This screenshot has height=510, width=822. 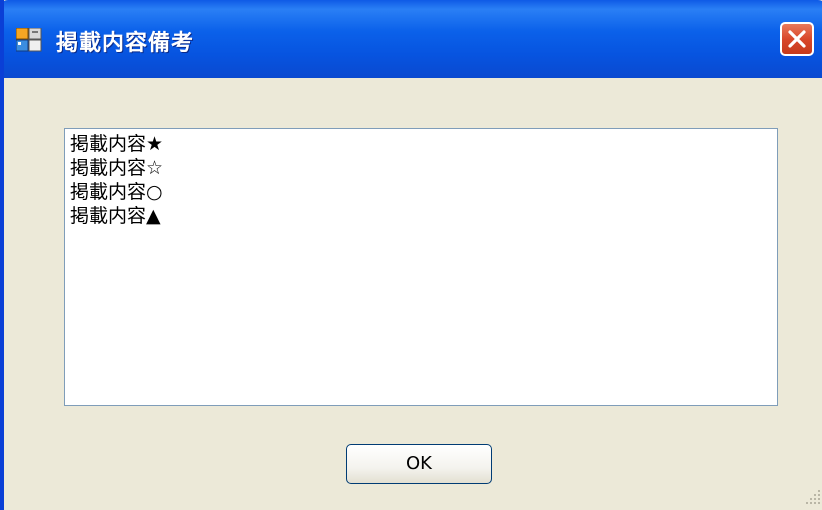 What do you see at coordinates (419, 464) in the screenshot?
I see `ok-button: OK` at bounding box center [419, 464].